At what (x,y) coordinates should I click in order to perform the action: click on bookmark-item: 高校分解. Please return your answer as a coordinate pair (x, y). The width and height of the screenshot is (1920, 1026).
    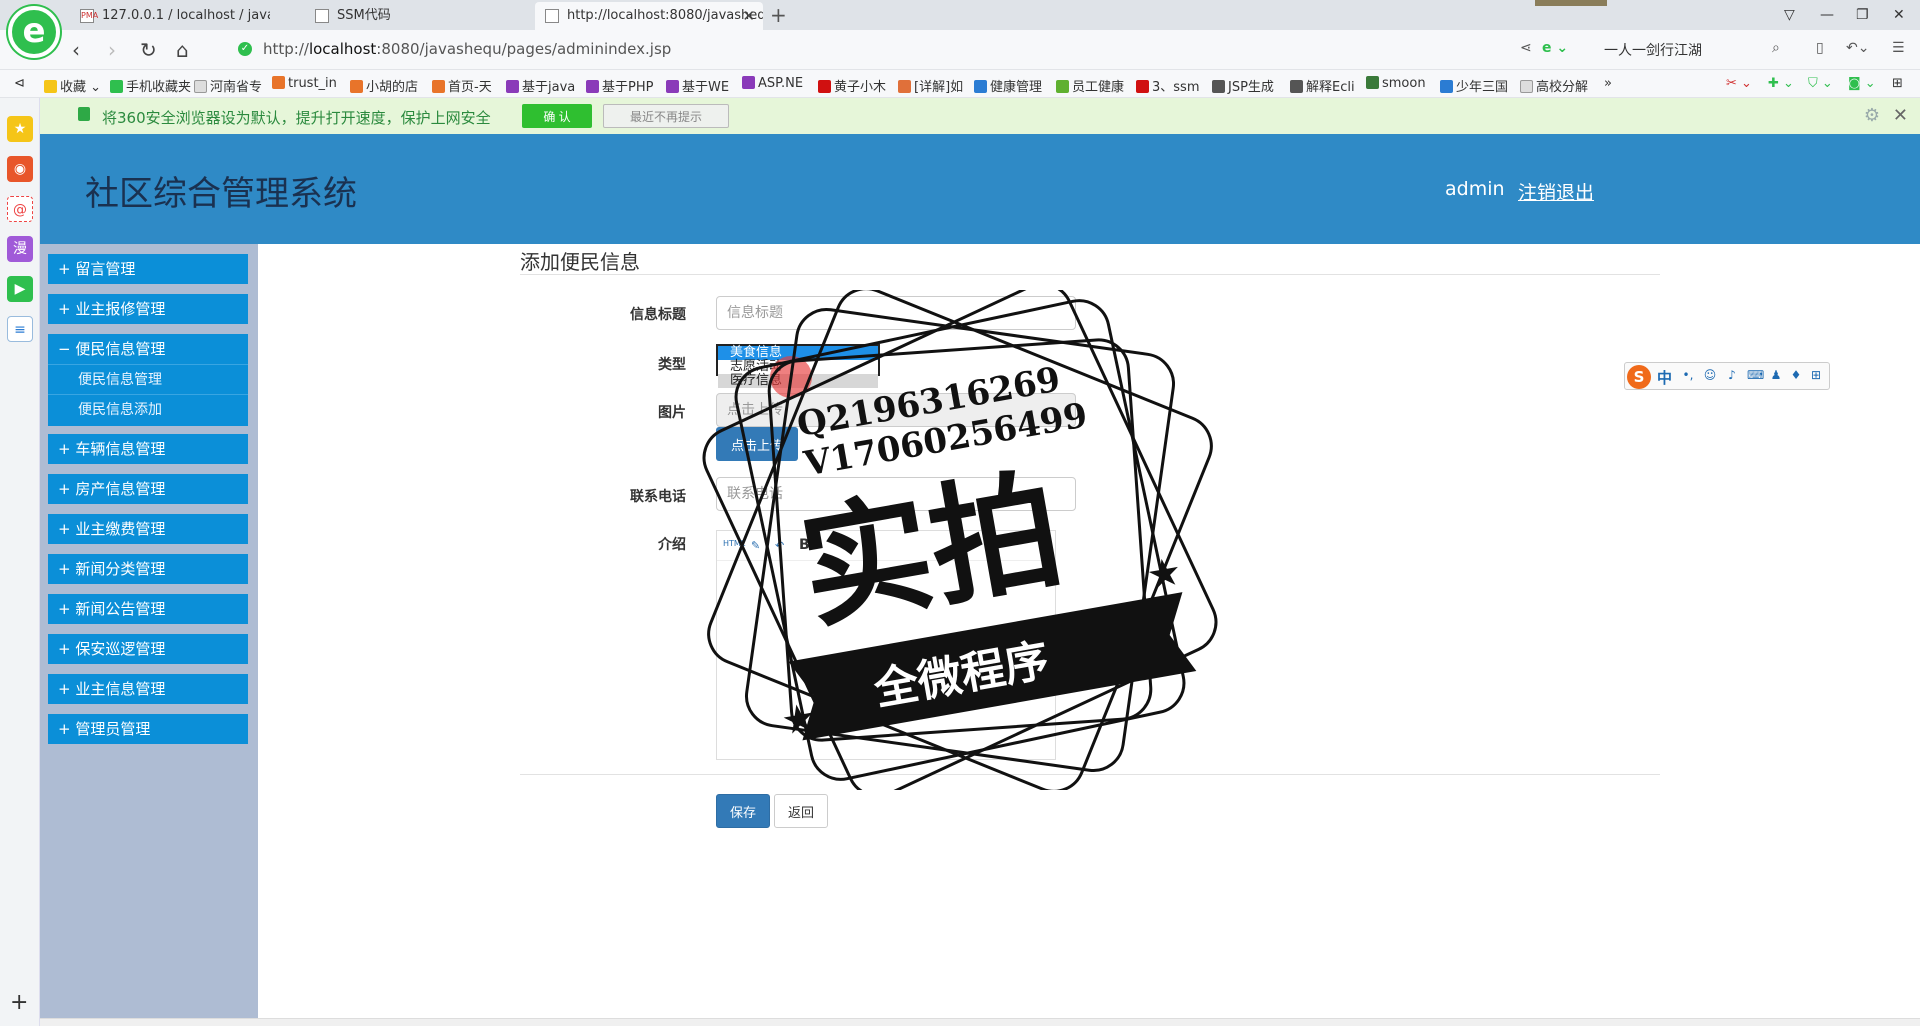
    Looking at the image, I should click on (1554, 85).